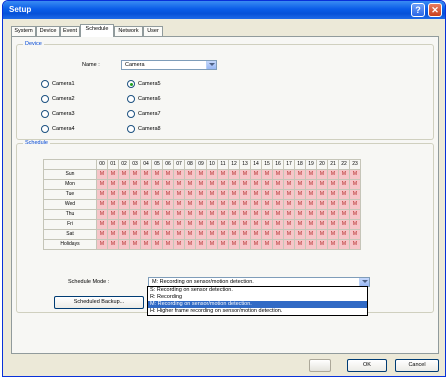 The height and width of the screenshot is (377, 448). What do you see at coordinates (71, 84) in the screenshot?
I see `radio-camera1: Camera1` at bounding box center [71, 84].